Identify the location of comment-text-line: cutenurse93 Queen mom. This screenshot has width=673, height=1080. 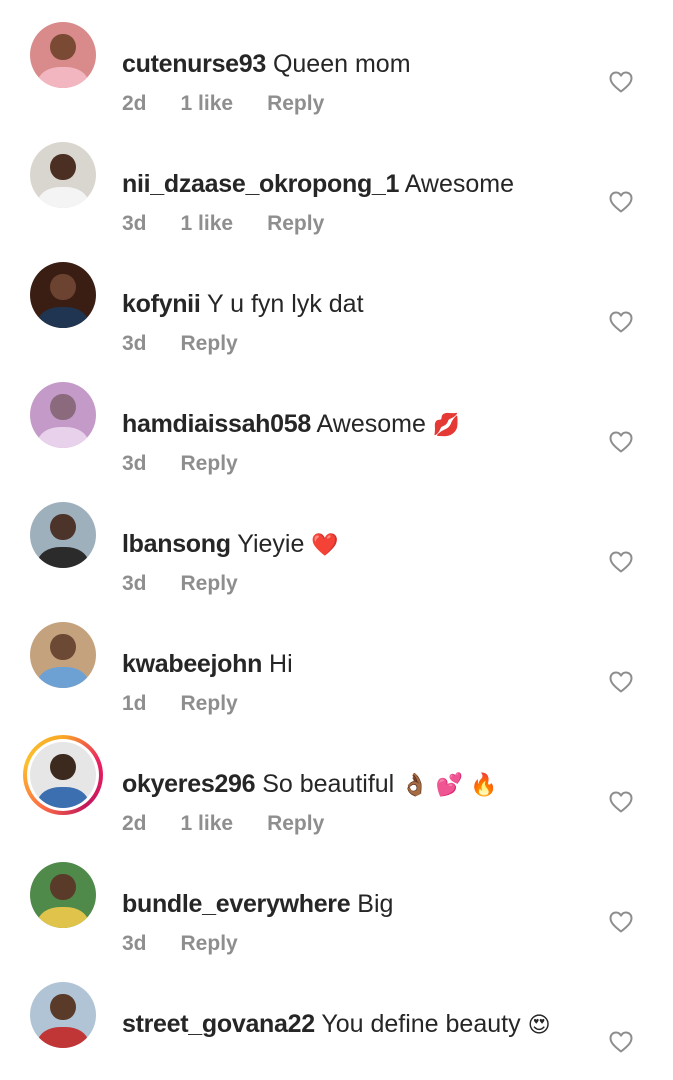
(266, 64).